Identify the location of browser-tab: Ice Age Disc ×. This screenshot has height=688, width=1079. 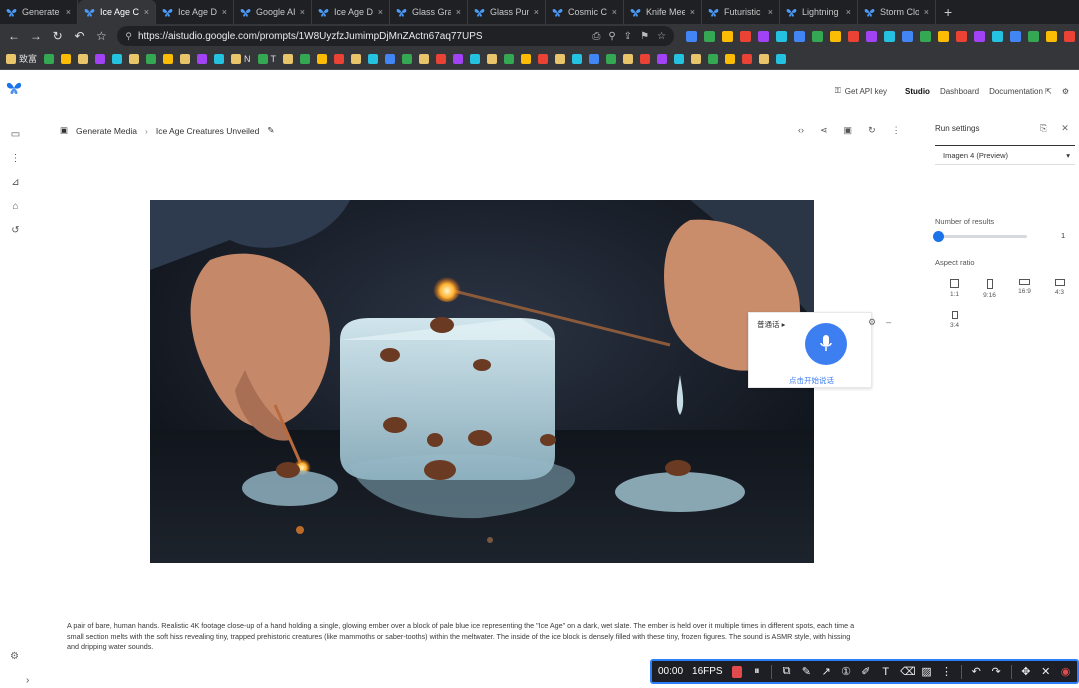
(351, 12).